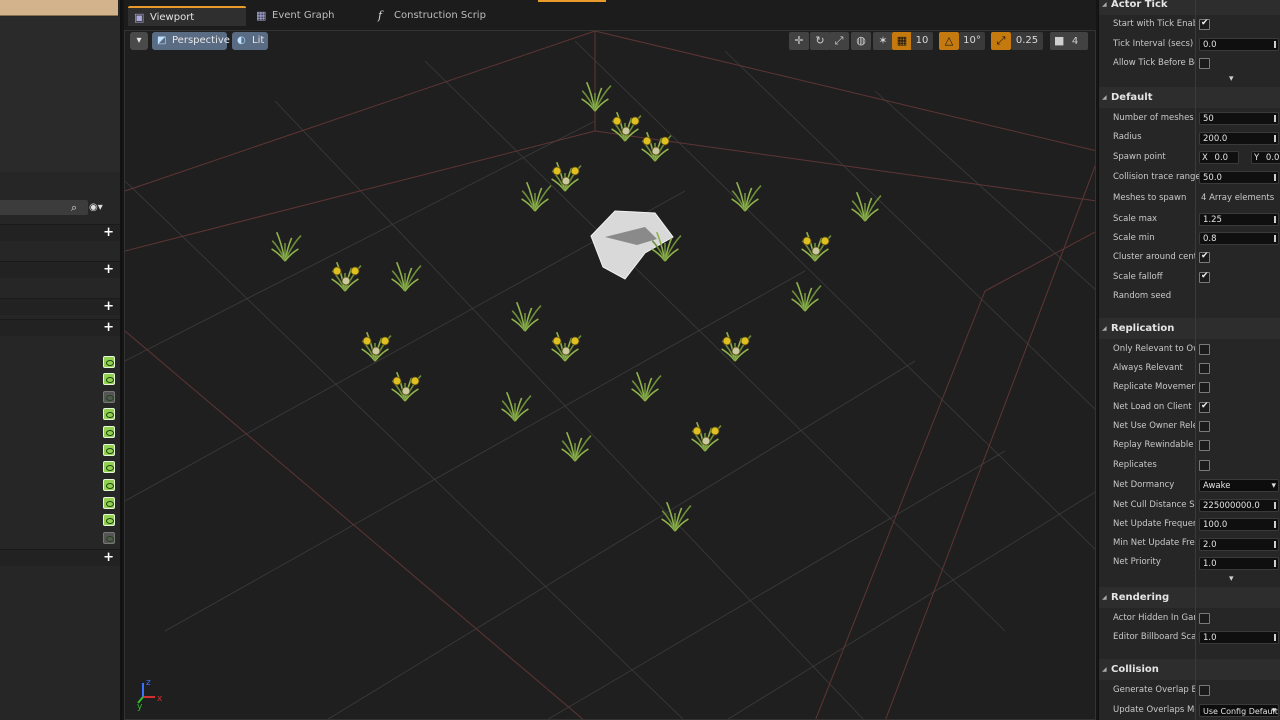 The width and height of the screenshot is (1280, 720). I want to click on camera-speed-value: 4, so click(1075, 41).